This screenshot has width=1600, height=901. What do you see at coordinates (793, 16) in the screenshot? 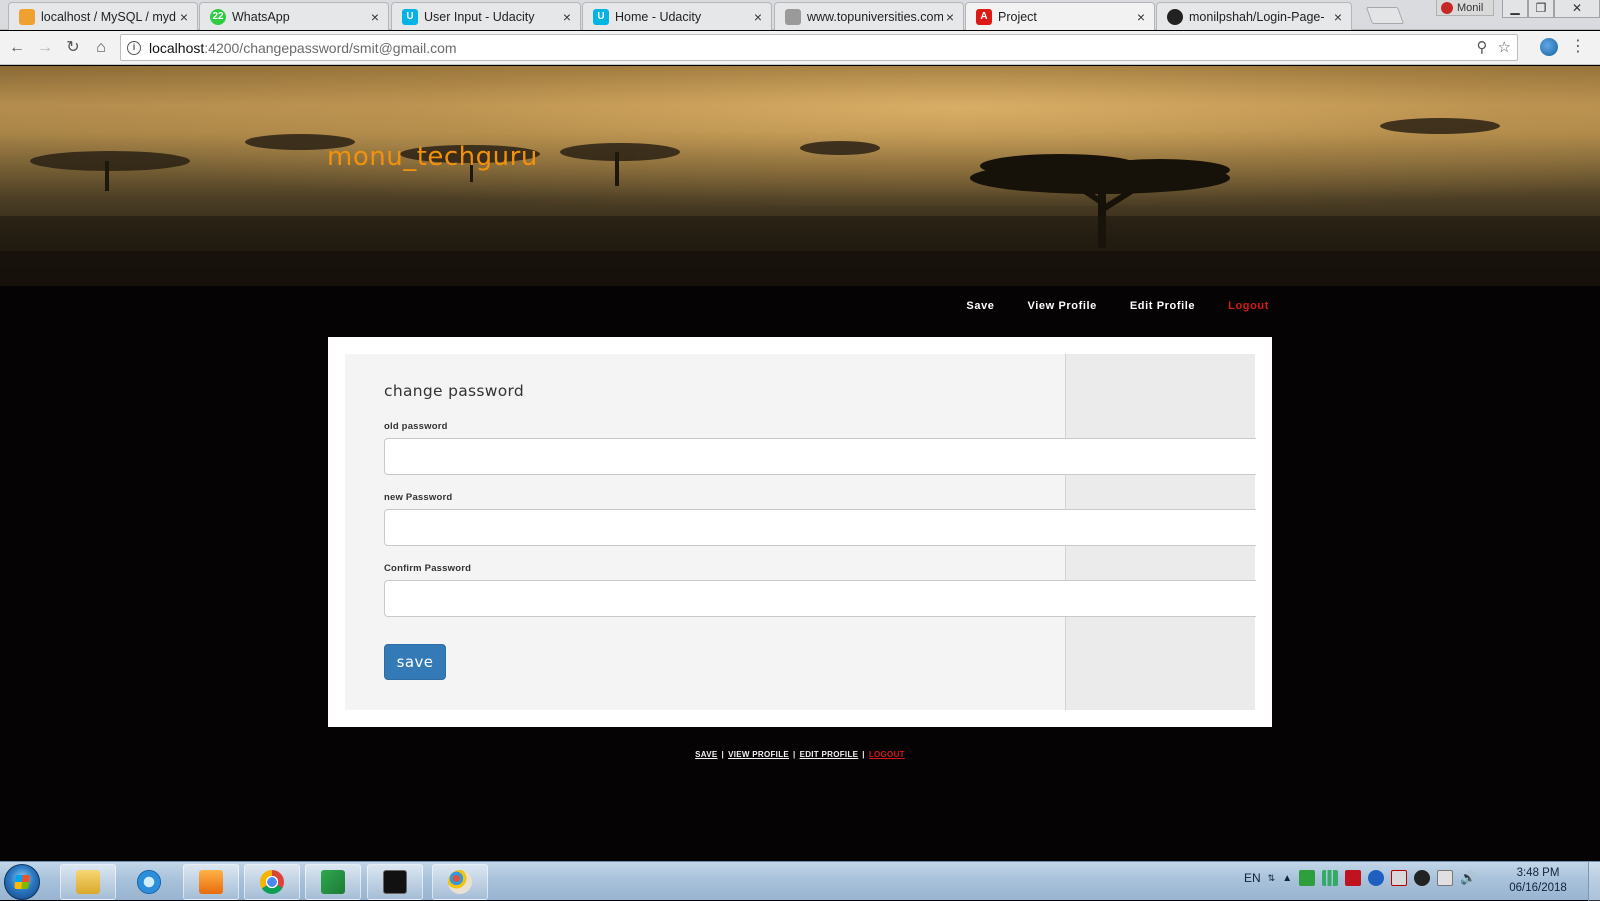
I see `globe-icon` at bounding box center [793, 16].